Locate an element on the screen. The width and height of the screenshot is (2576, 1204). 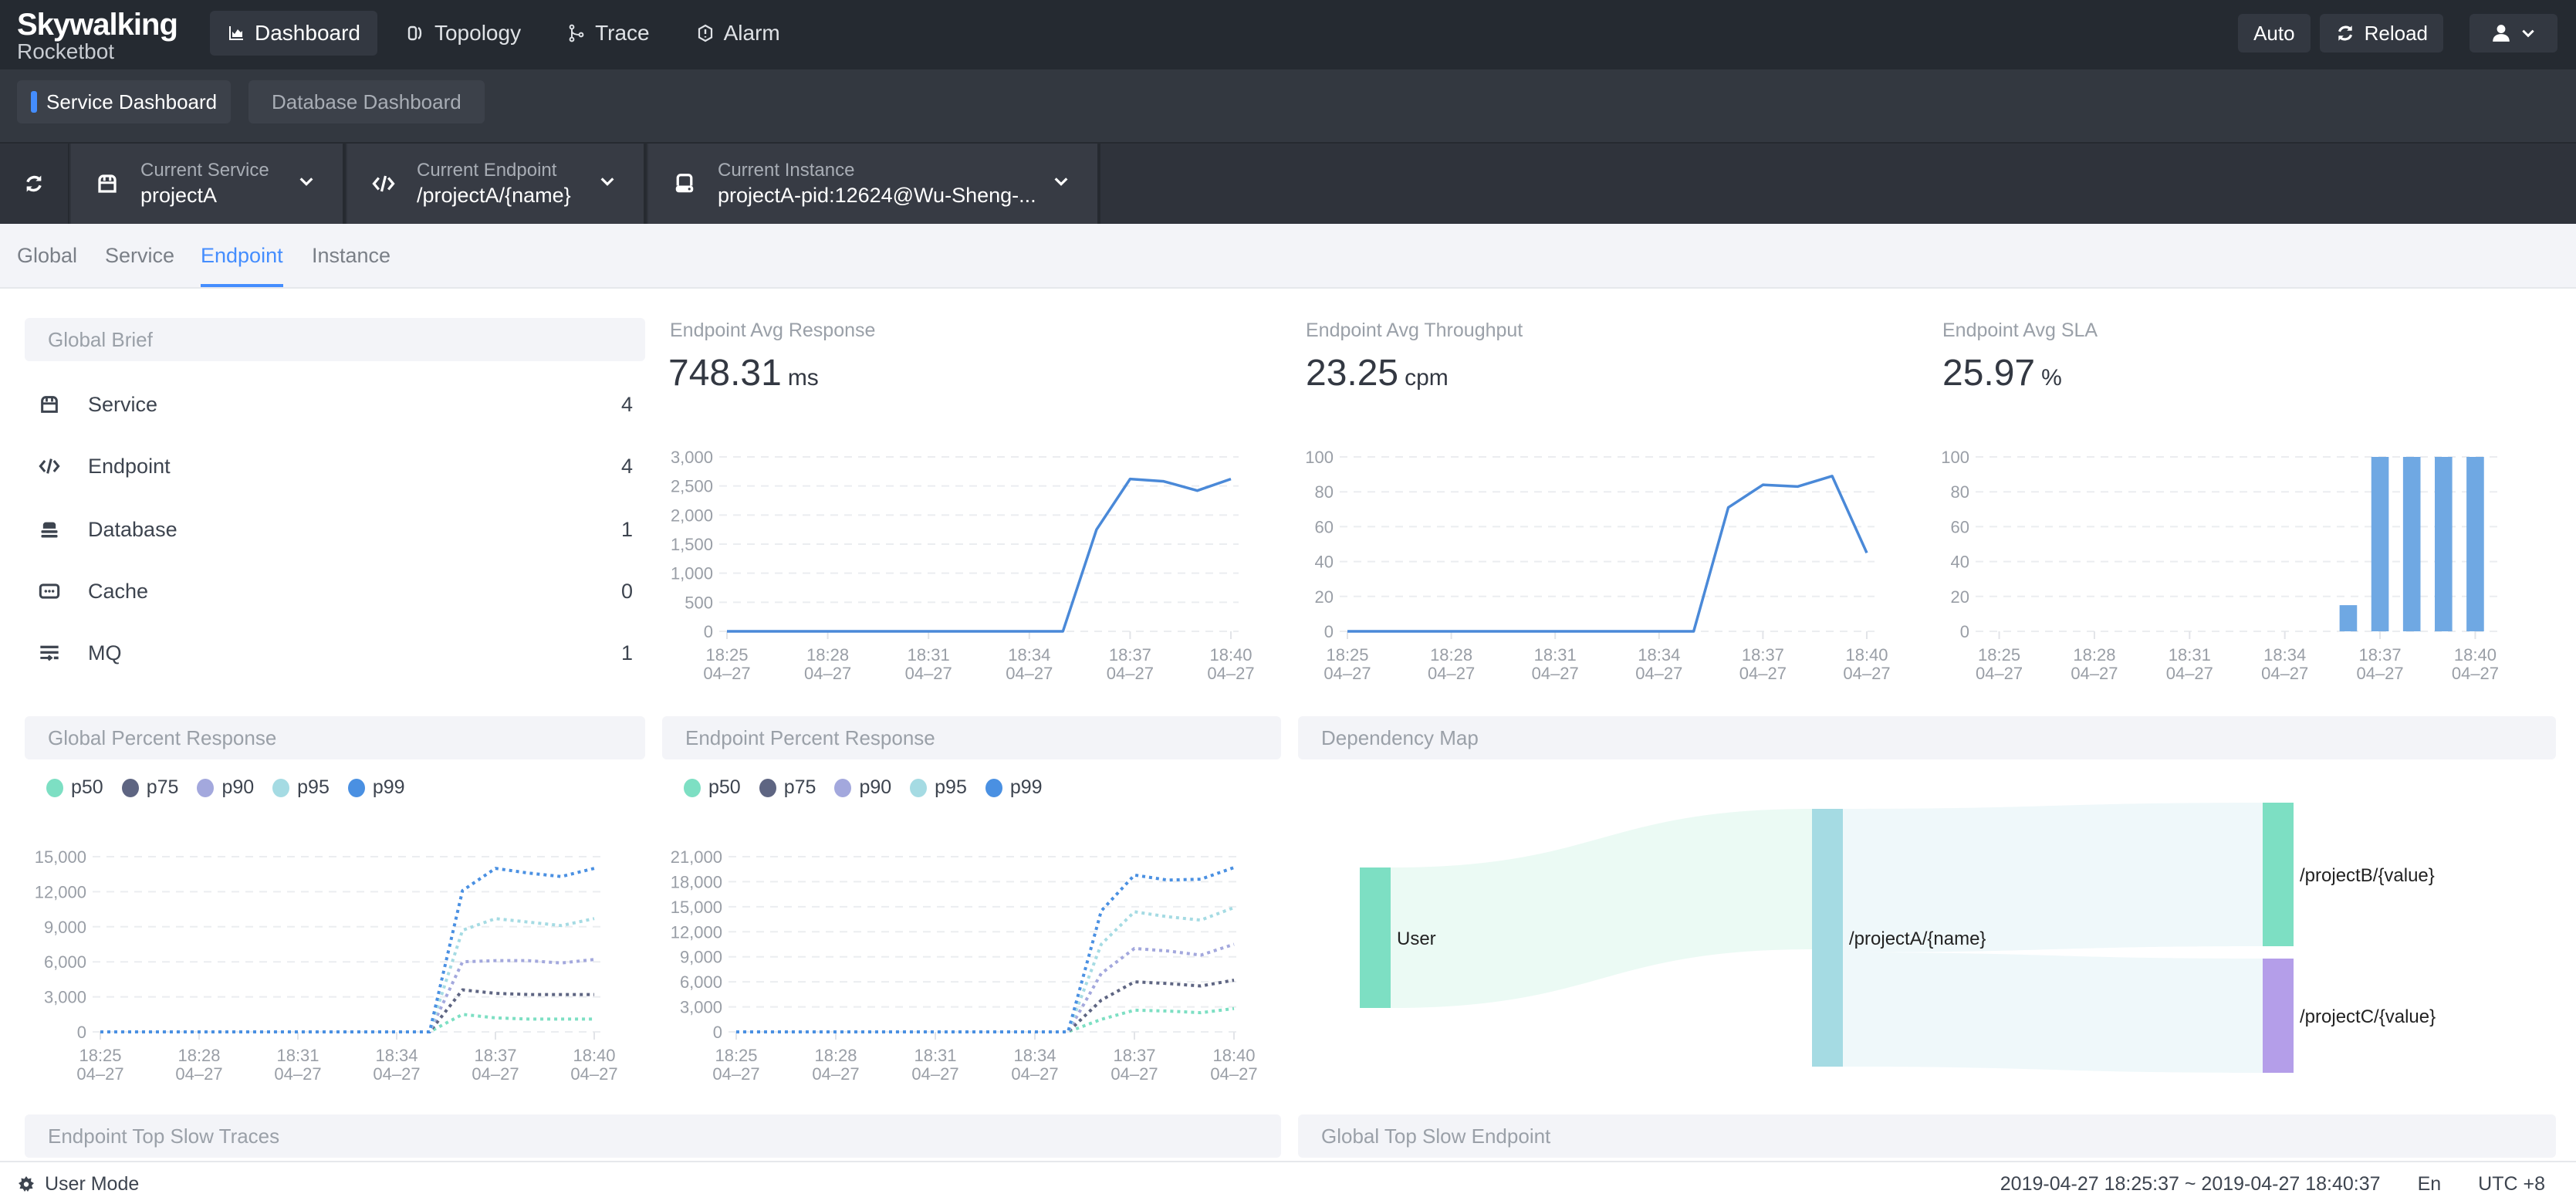
x-tick-label: 18:28 is located at coordinates (198, 1056).